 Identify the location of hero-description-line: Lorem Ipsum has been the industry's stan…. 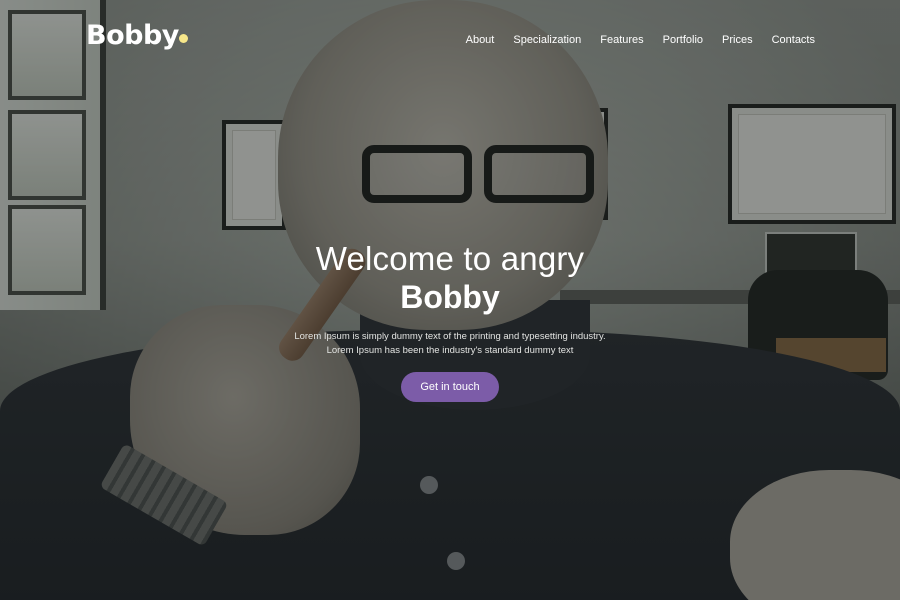
(450, 350).